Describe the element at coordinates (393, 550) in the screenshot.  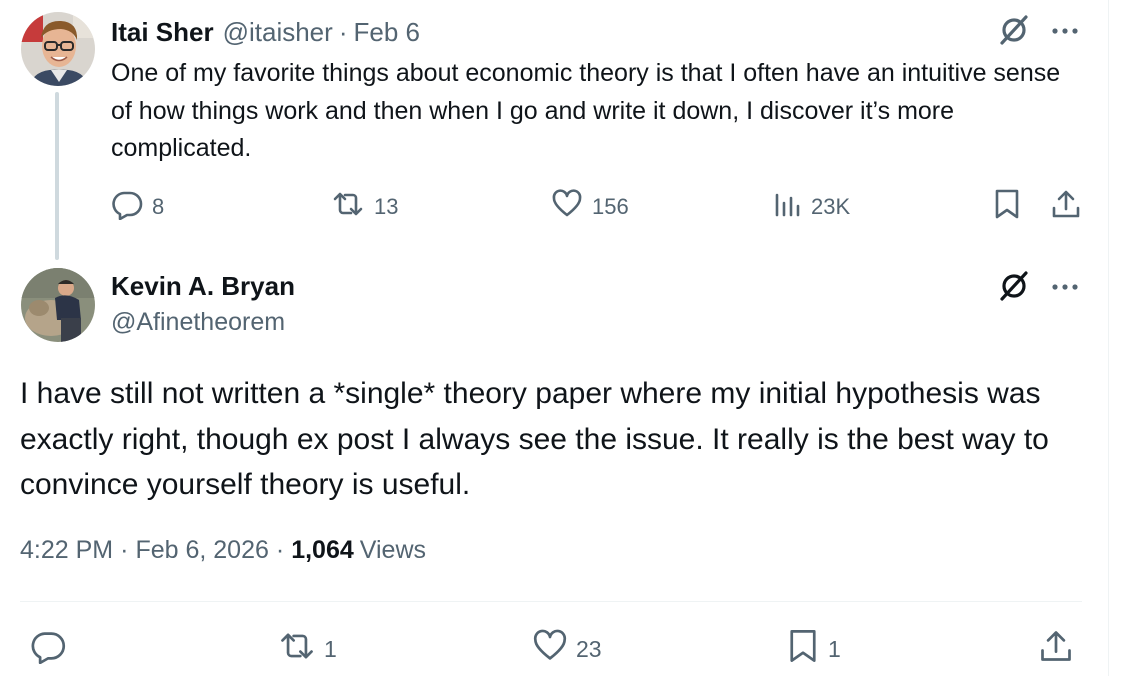
I see `views-label: Views` at that location.